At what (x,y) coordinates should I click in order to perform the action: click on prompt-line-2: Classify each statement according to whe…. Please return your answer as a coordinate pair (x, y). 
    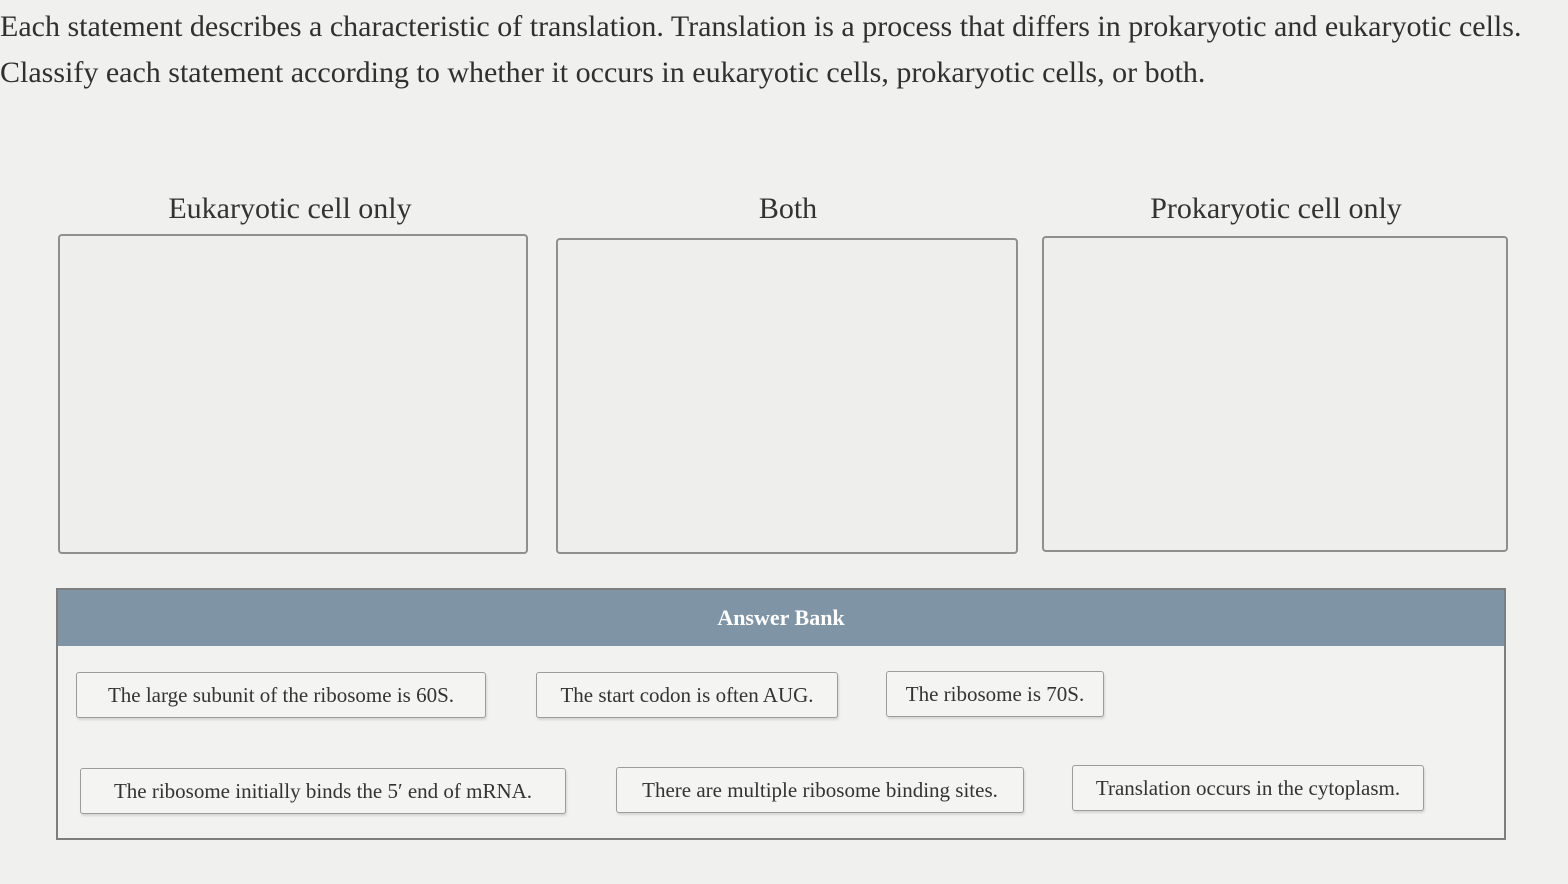
    Looking at the image, I should click on (603, 72).